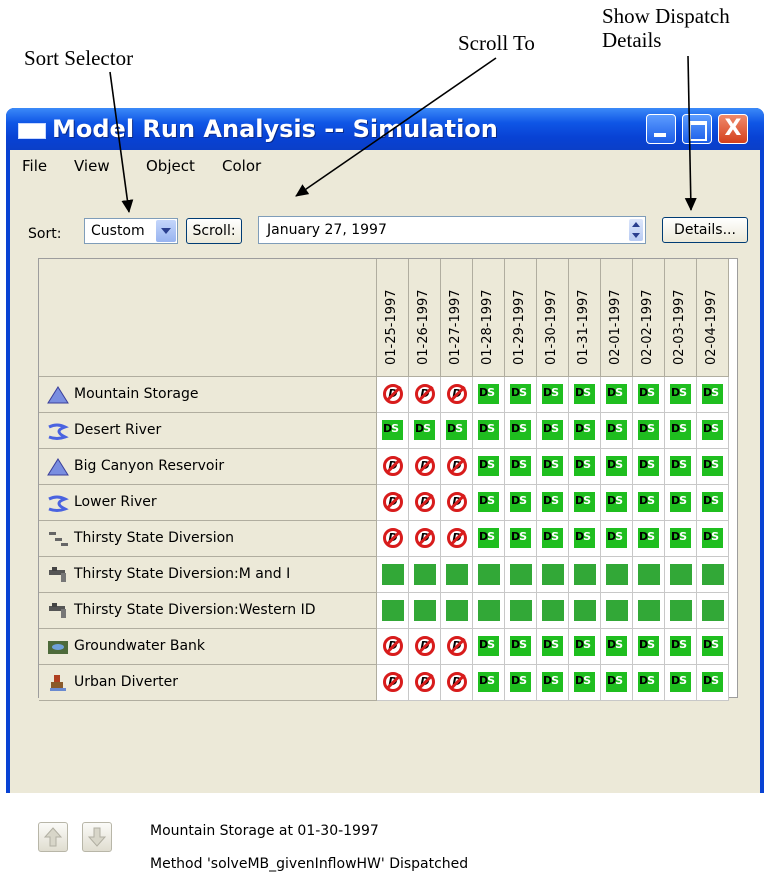 The width and height of the screenshot is (771, 872). I want to click on menu-object: Object, so click(170, 166).